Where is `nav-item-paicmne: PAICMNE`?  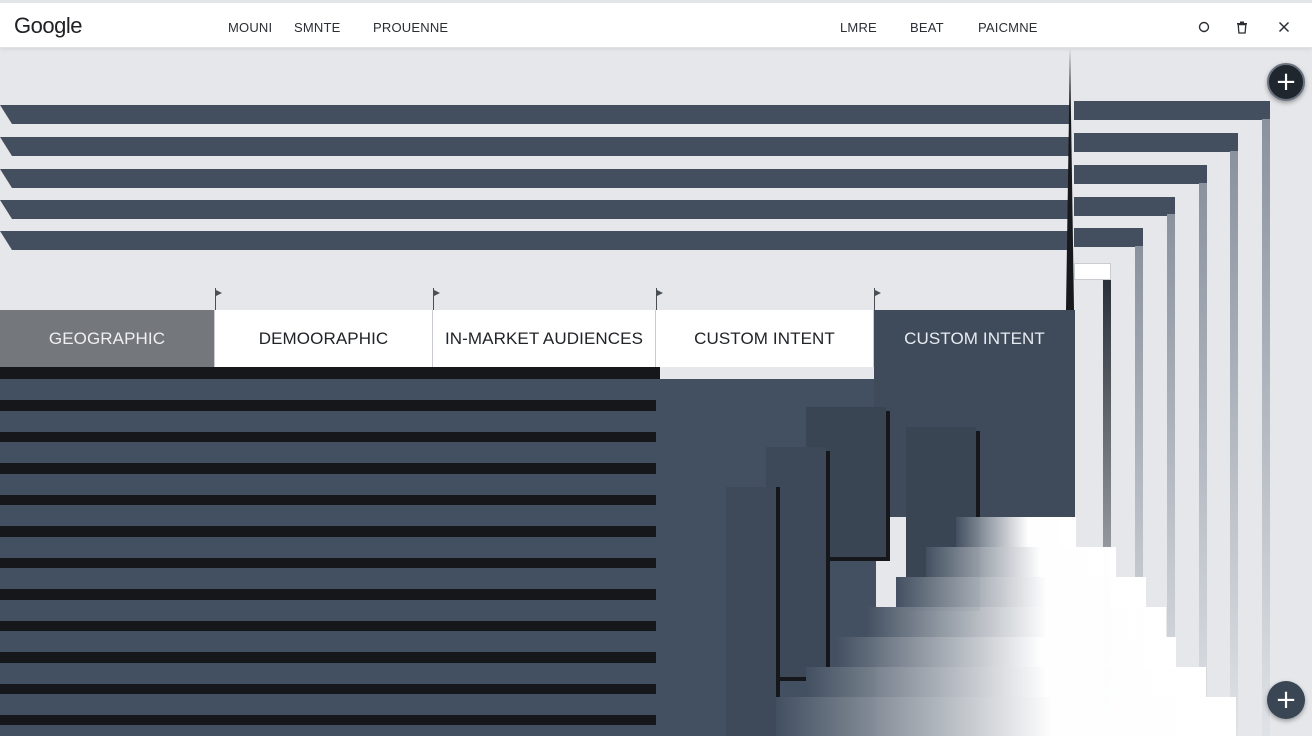
nav-item-paicmne: PAICMNE is located at coordinates (1008, 27).